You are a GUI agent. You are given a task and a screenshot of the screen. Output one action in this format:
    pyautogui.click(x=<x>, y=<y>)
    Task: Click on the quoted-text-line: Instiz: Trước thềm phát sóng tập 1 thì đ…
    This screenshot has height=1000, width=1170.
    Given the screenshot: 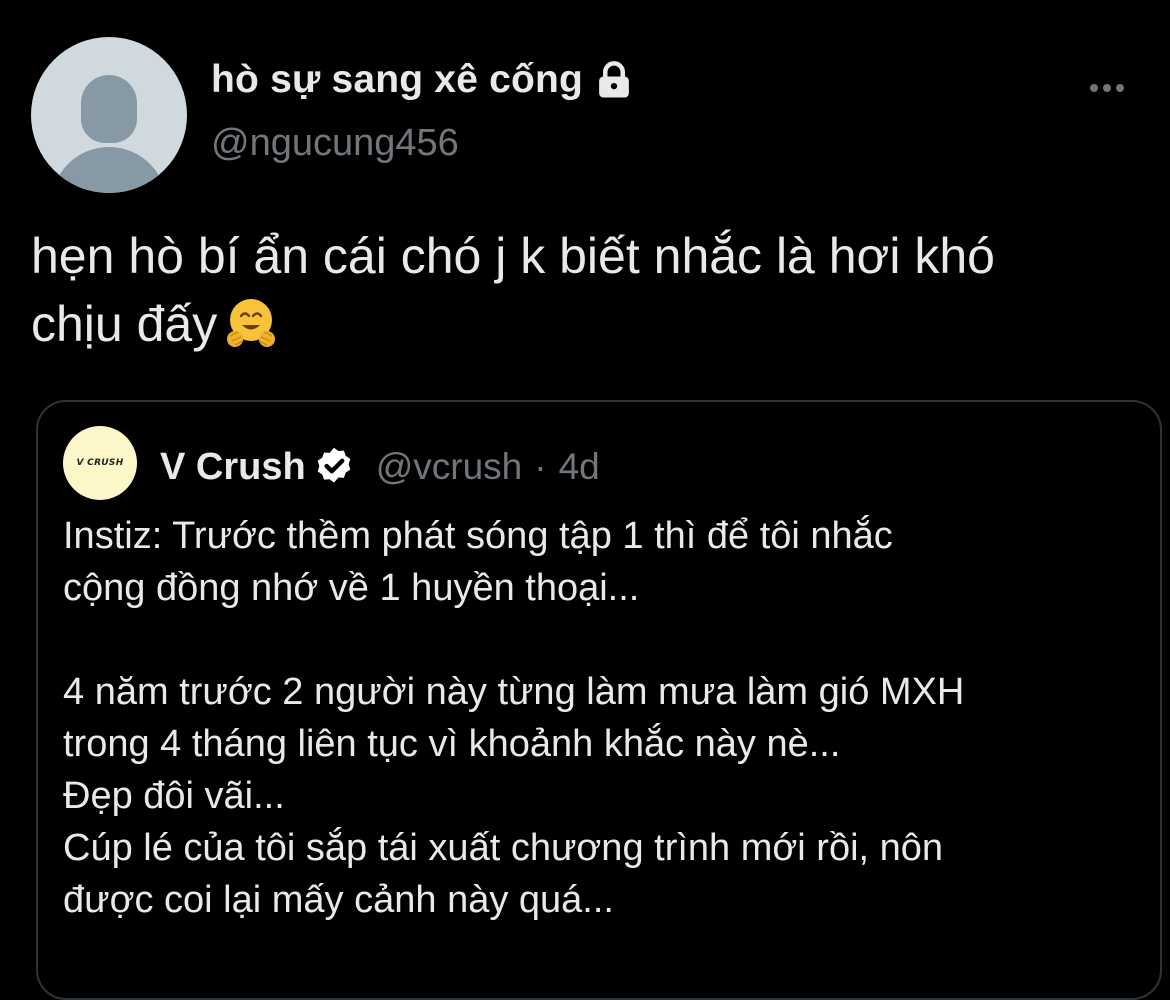 What is the action you would take?
    pyautogui.click(x=478, y=536)
    